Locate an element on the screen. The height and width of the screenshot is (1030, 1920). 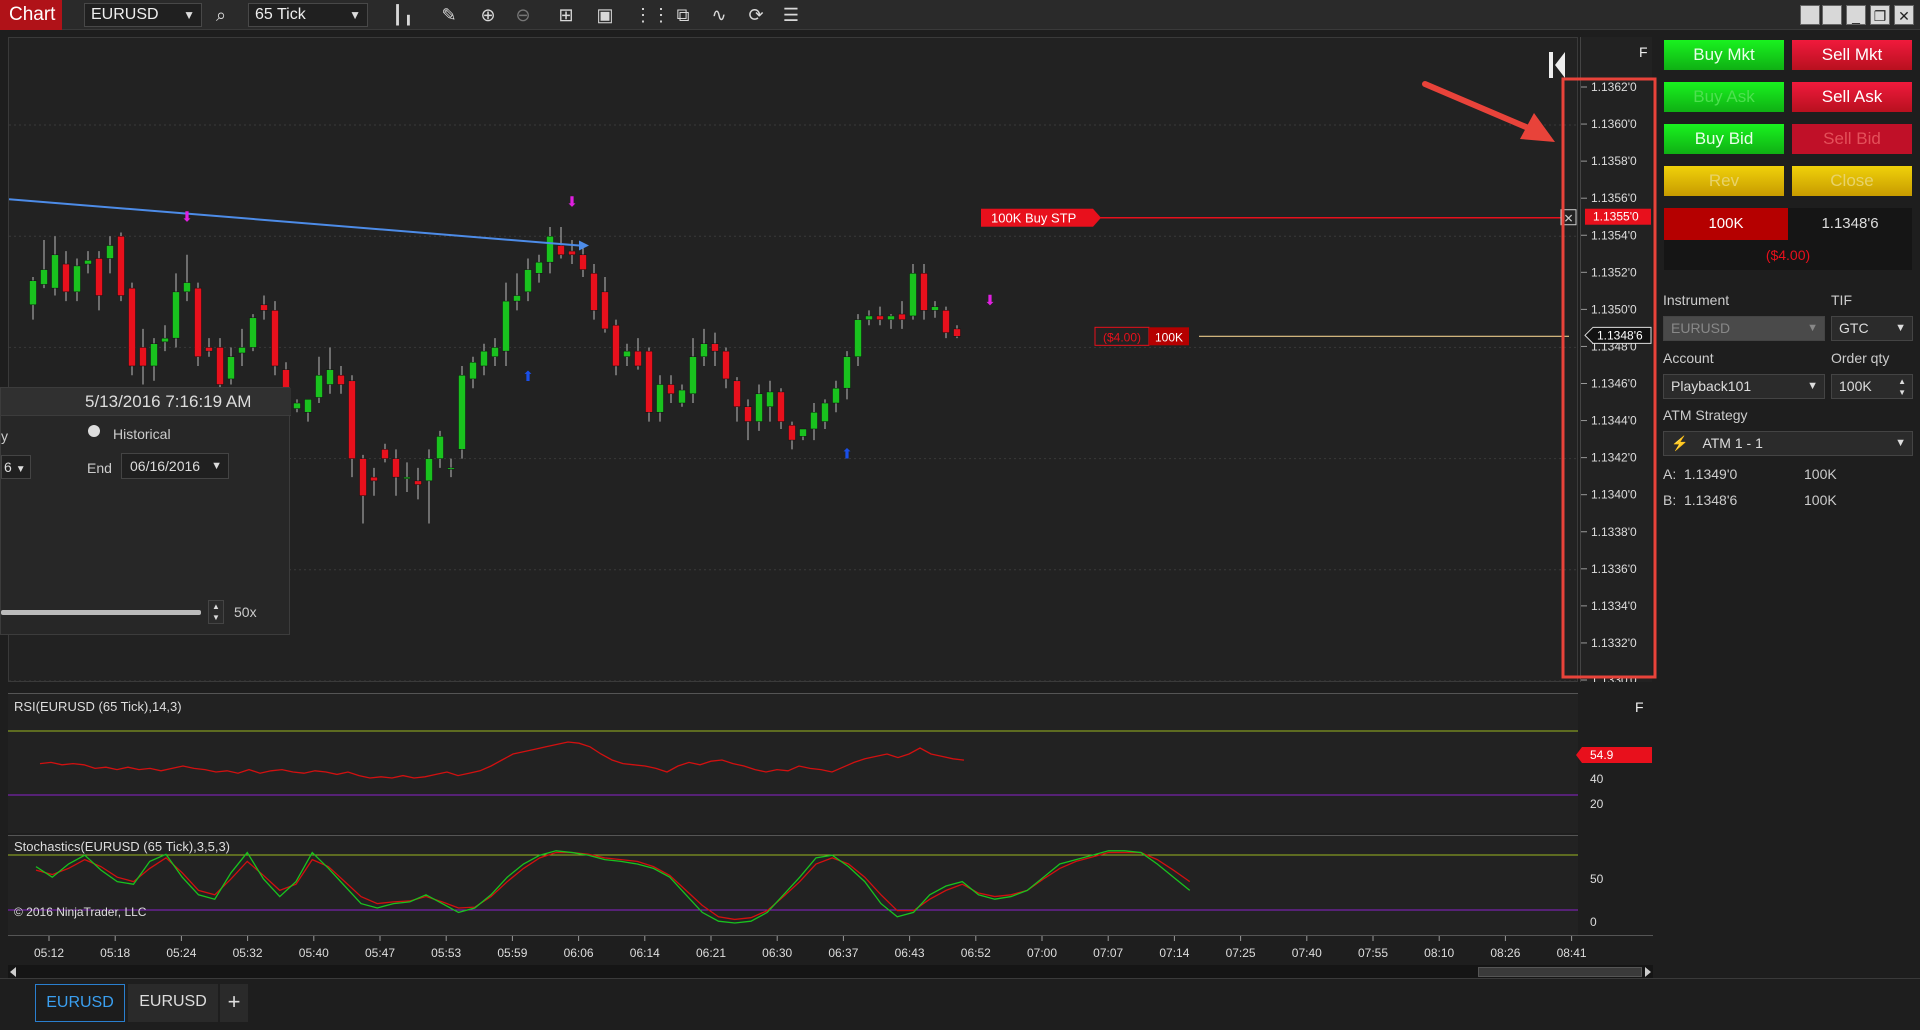
end-date-select: 06/16/2016 ▼ is located at coordinates (175, 466).